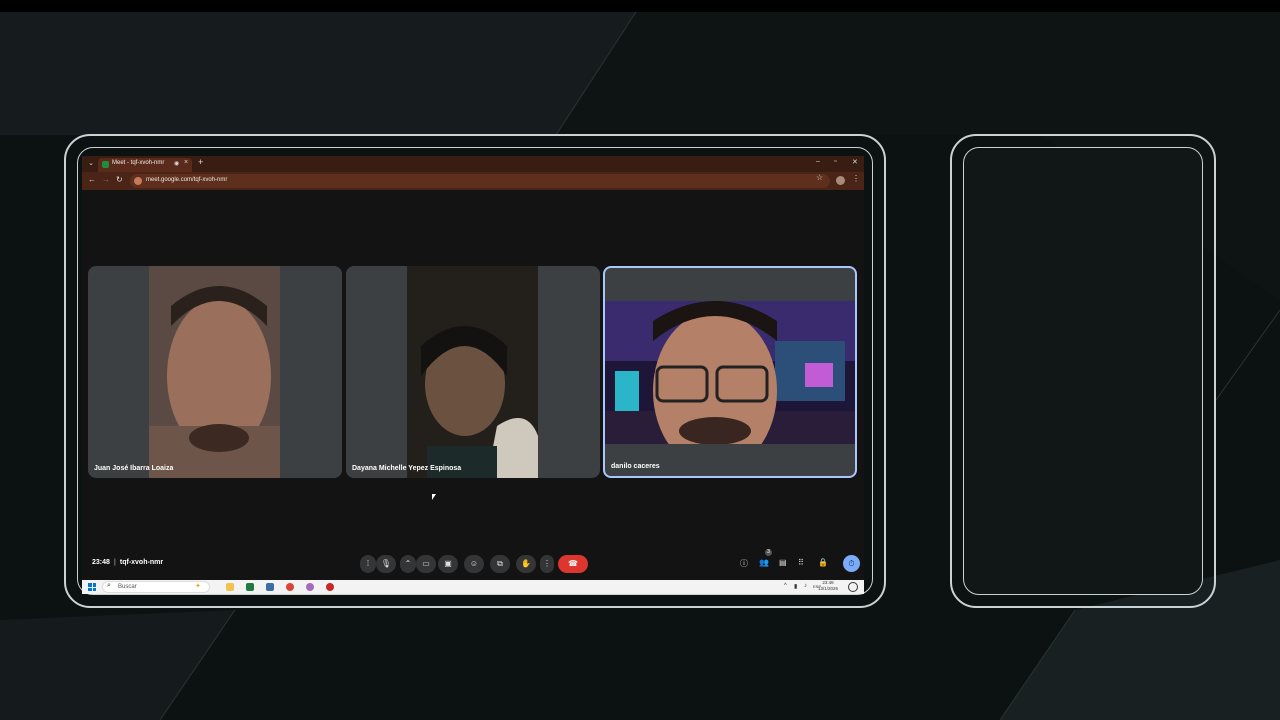  What do you see at coordinates (835, 161) in the screenshot?
I see `maximize-icon: ▫` at bounding box center [835, 161].